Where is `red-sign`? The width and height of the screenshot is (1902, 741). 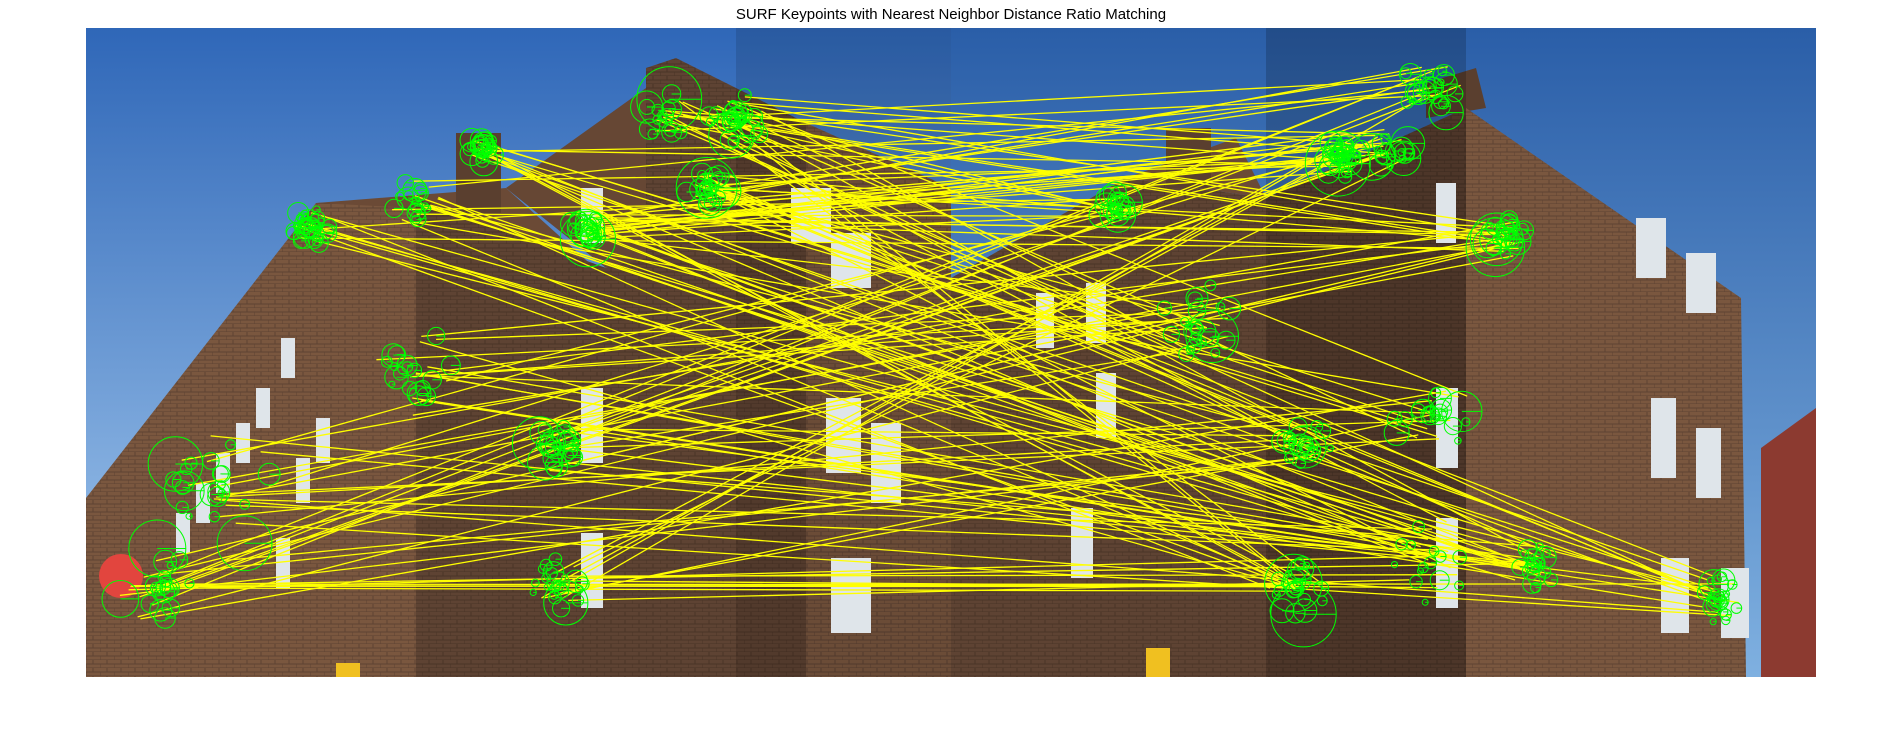 red-sign is located at coordinates (121, 576).